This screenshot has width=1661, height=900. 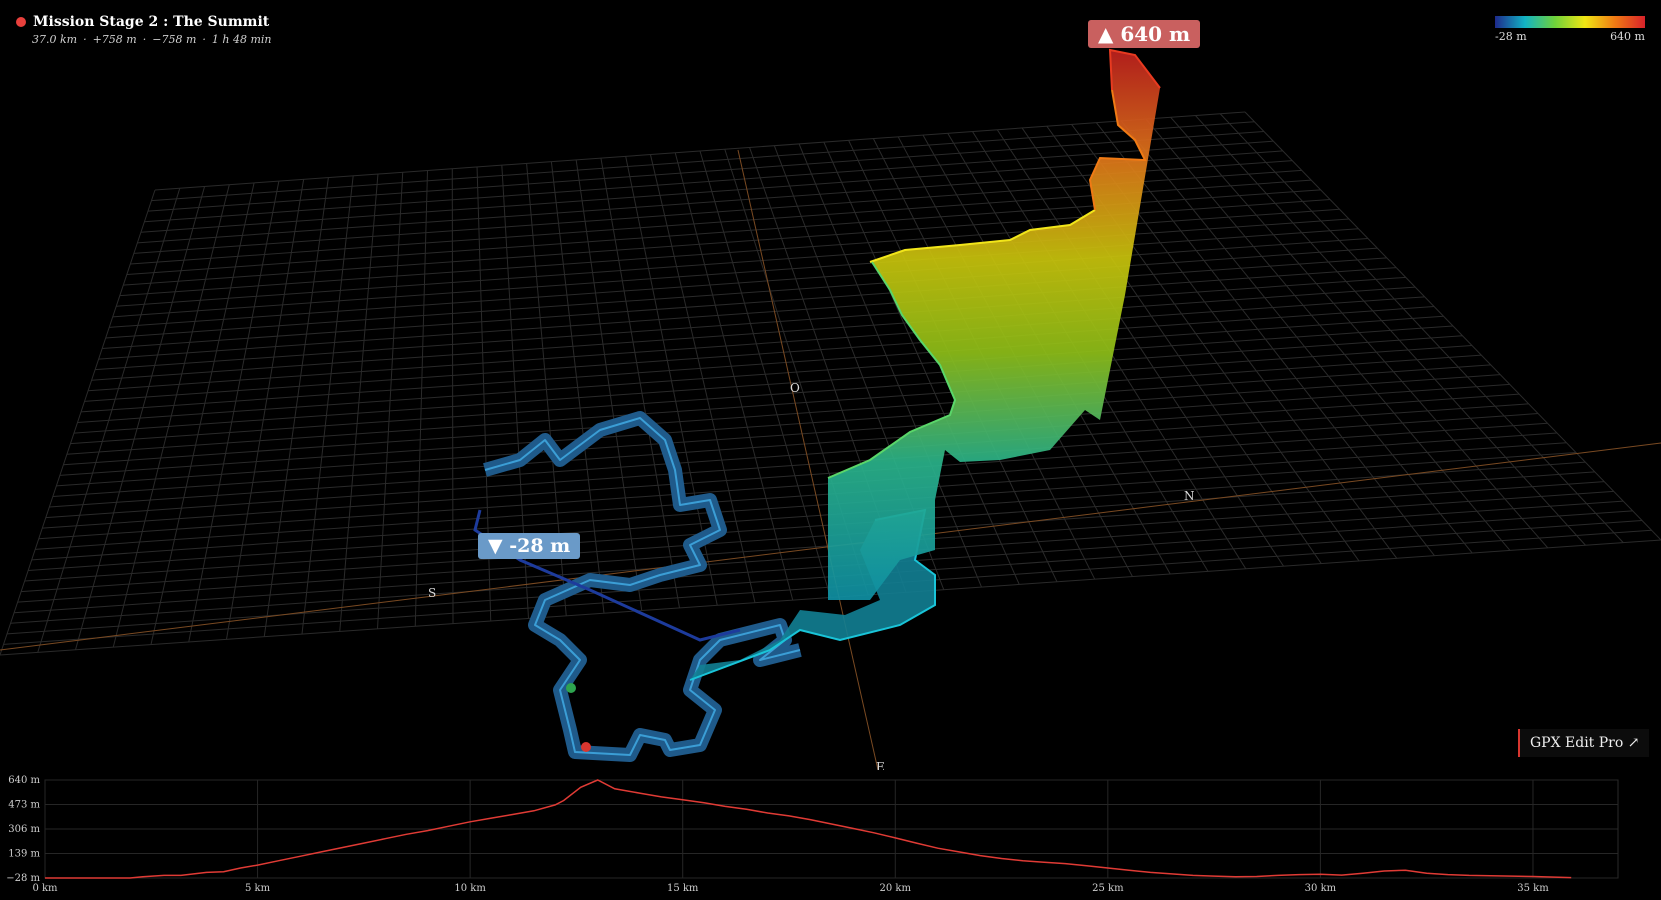 What do you see at coordinates (831, 829) in the screenshot?
I see `profile-grid` at bounding box center [831, 829].